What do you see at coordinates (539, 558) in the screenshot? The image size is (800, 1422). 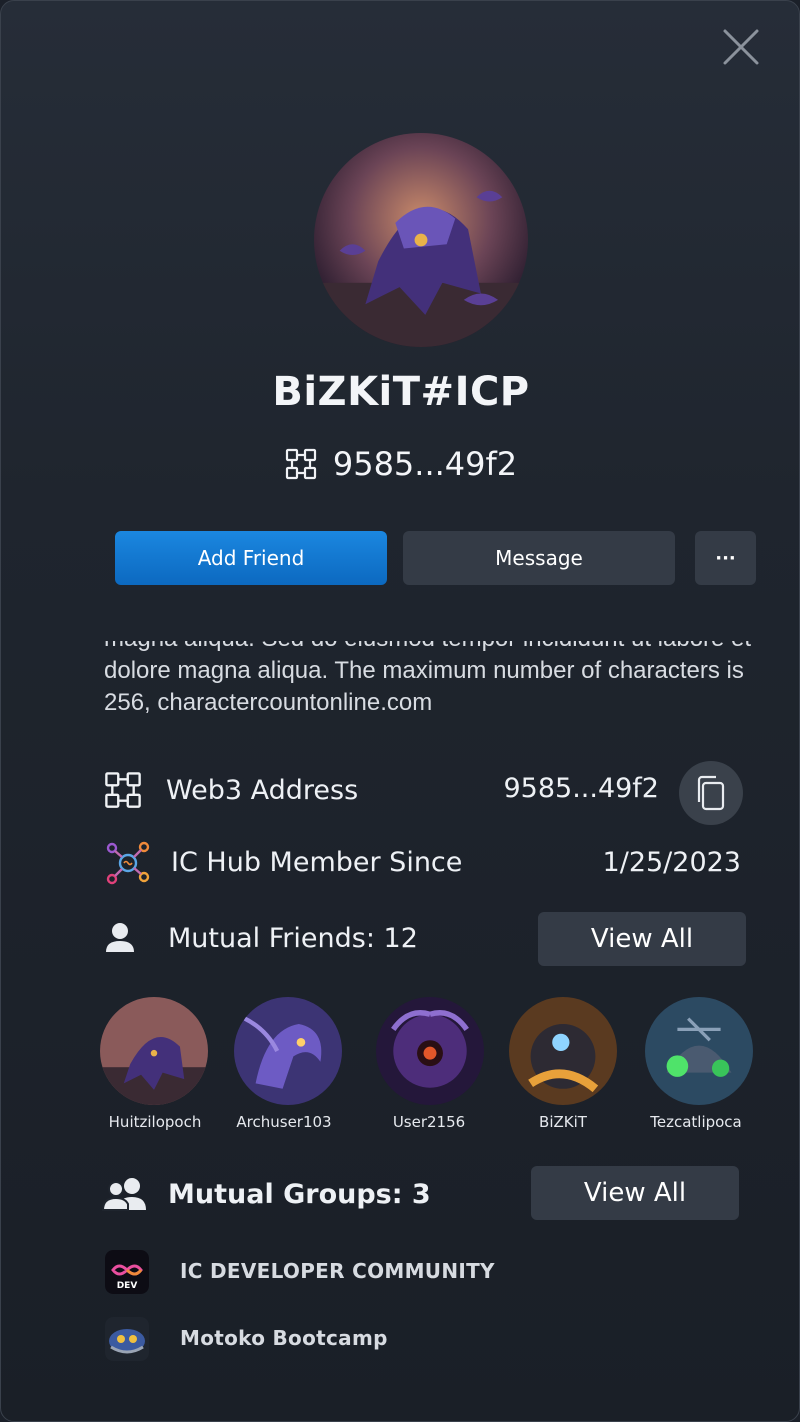 I see `message-button: Message` at bounding box center [539, 558].